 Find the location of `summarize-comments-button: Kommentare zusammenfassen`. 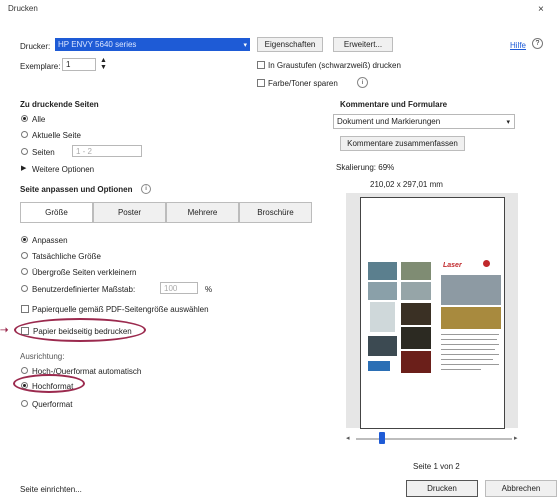

summarize-comments-button: Kommentare zusammenfassen is located at coordinates (402, 143).